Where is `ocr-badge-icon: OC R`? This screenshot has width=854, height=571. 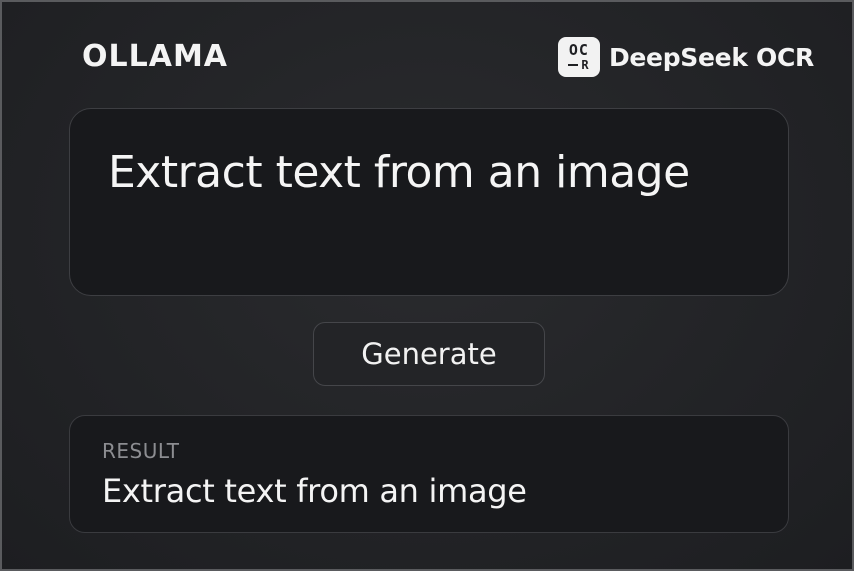
ocr-badge-icon: OC R is located at coordinates (578, 57).